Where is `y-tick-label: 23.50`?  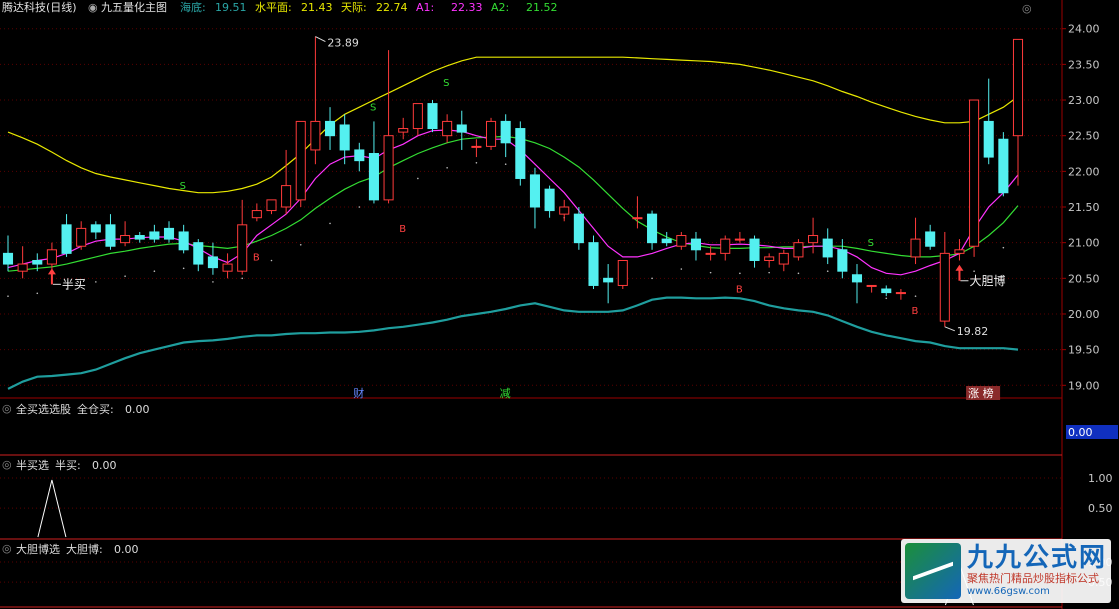 y-tick-label: 23.50 is located at coordinates (1084, 64).